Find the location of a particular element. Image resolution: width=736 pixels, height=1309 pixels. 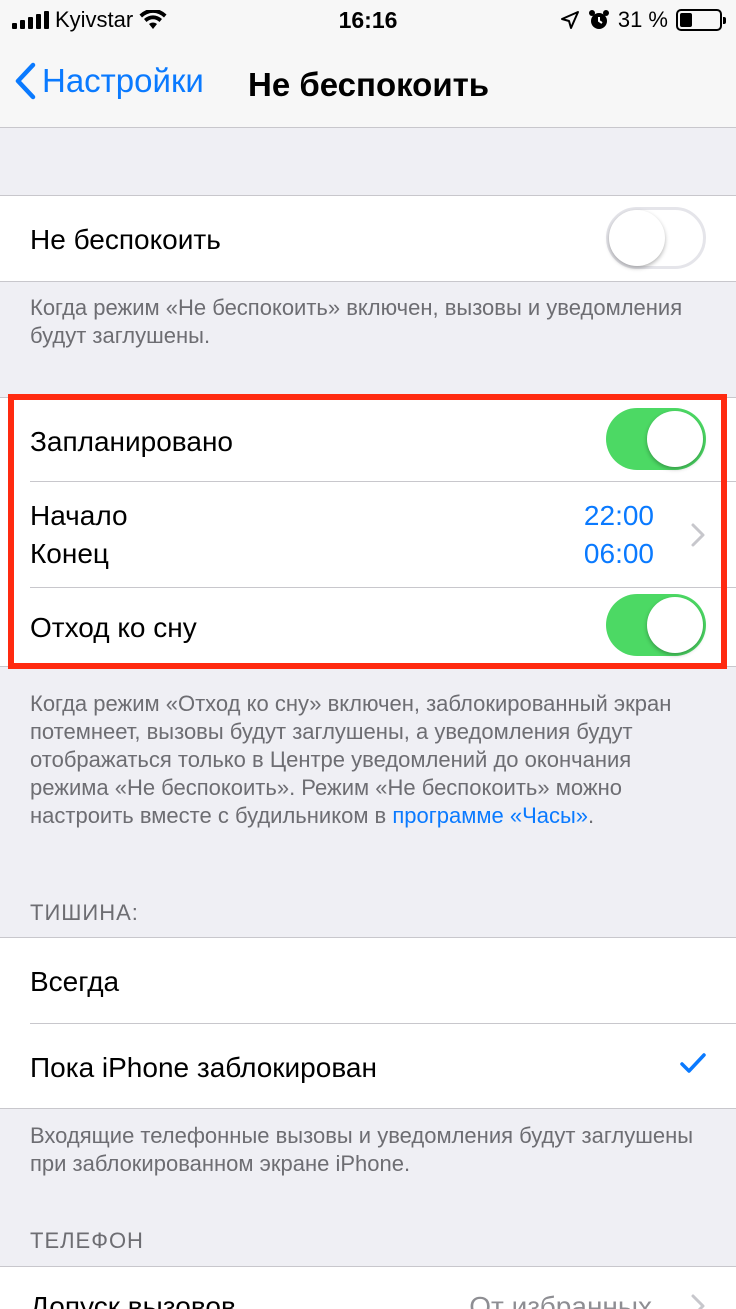

end-label: Конец is located at coordinates (69, 553).